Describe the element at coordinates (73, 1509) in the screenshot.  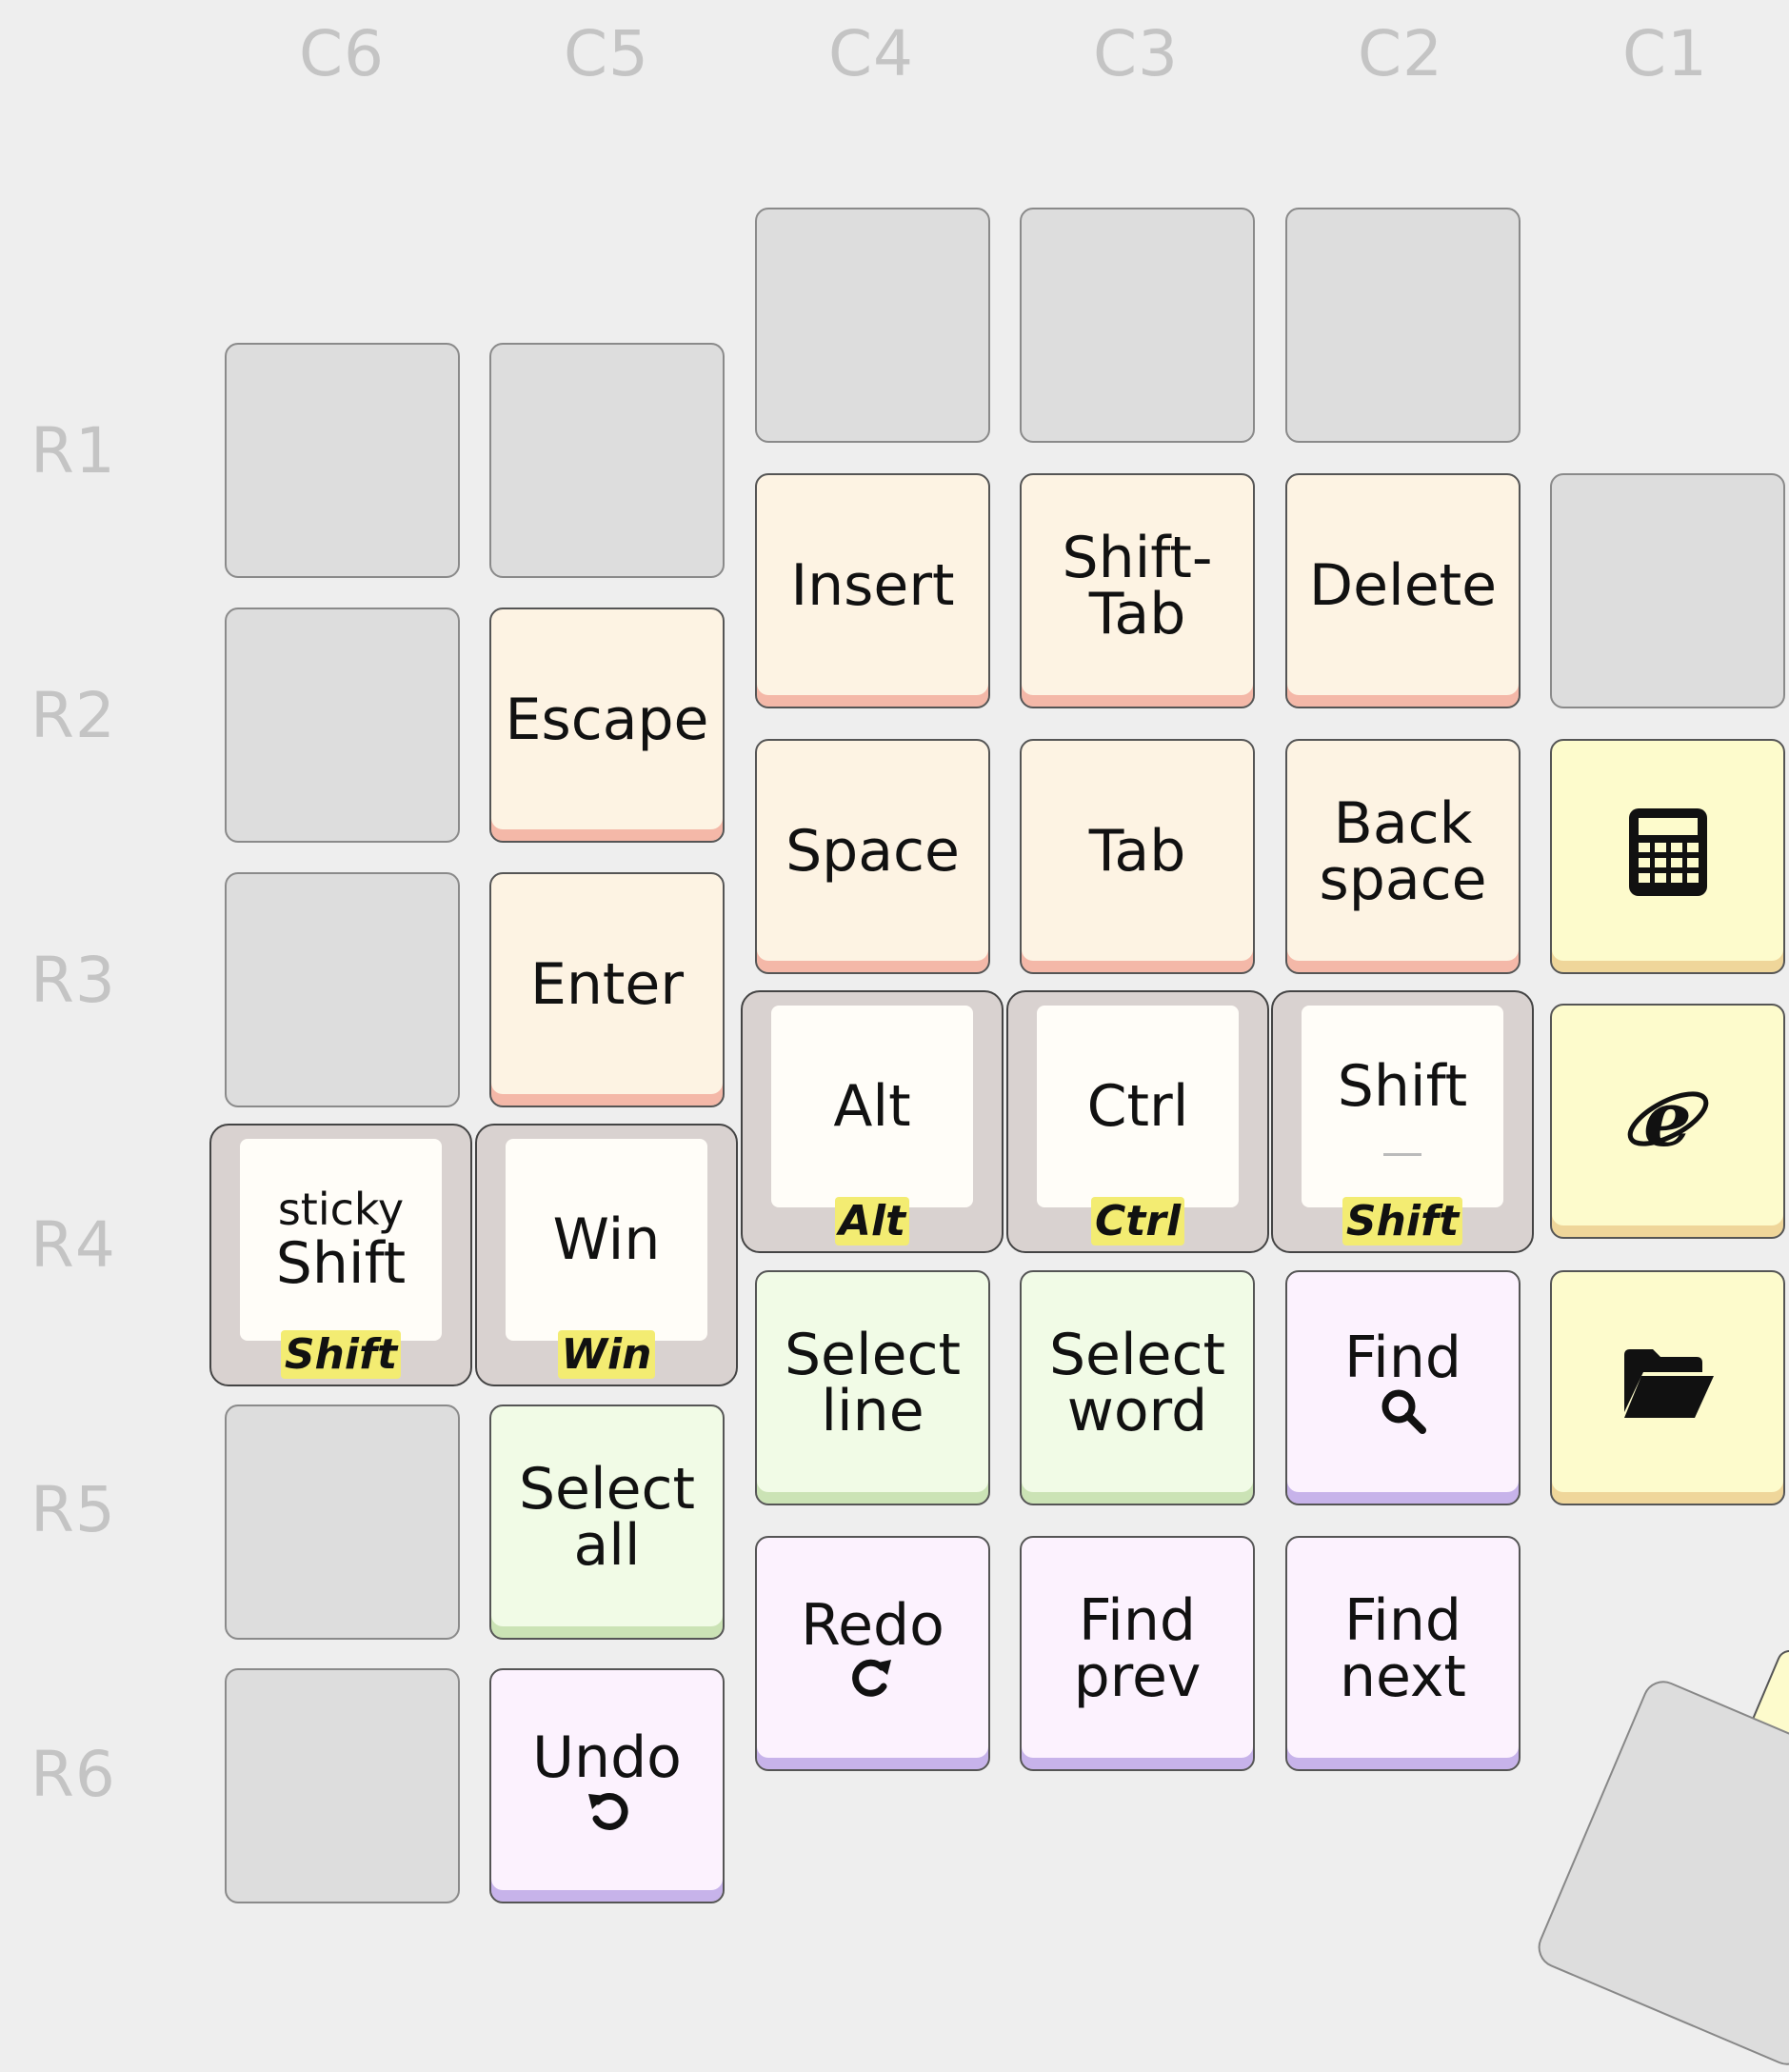
I see `row-label-r5: R5` at that location.